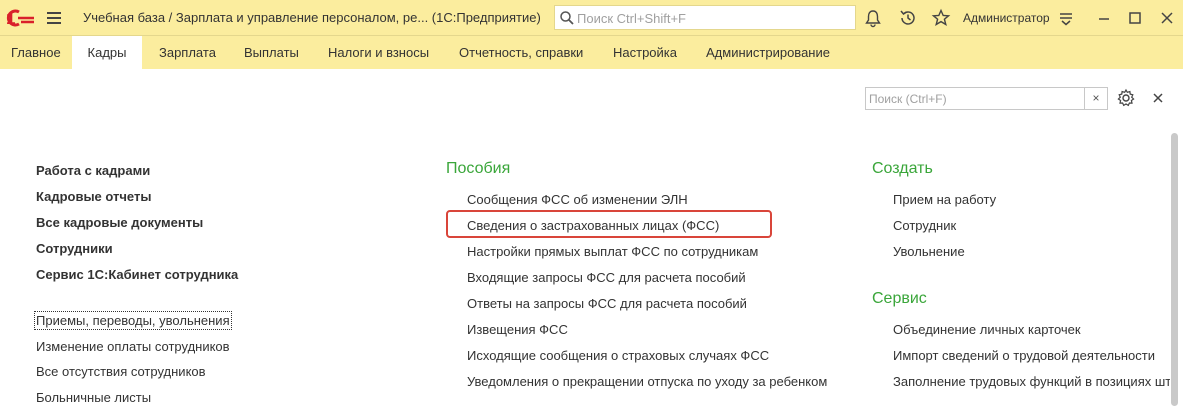 This screenshot has height=406, width=1183. I want to click on global-search-input, so click(712, 18).